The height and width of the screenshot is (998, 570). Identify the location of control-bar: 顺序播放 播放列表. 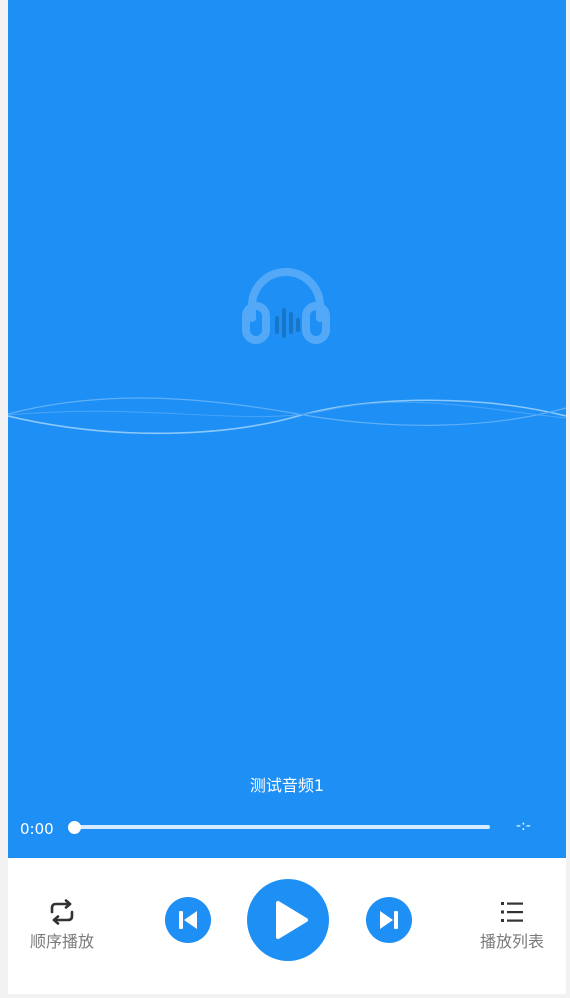
(287, 926).